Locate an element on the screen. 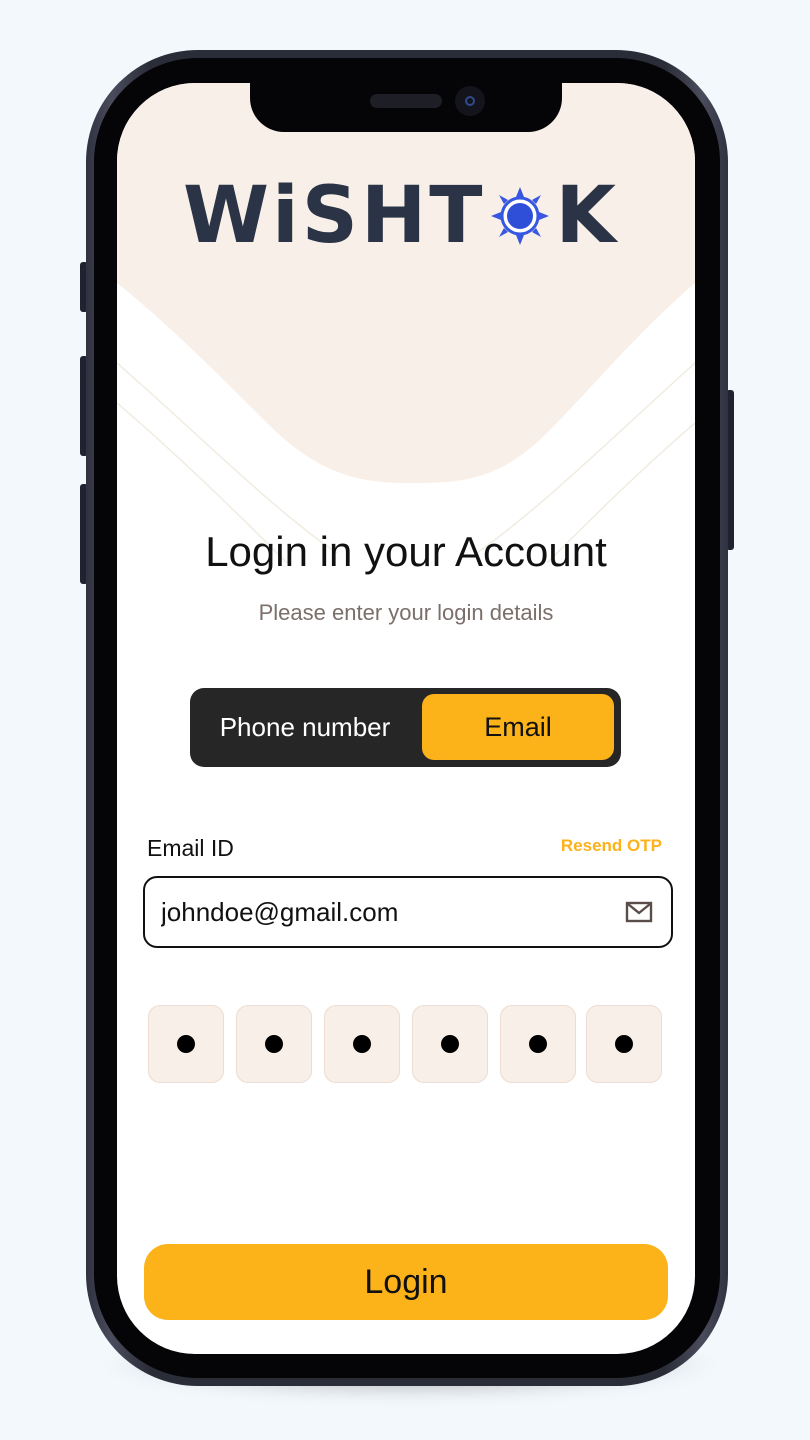 The width and height of the screenshot is (810, 1440). front-camera is located at coordinates (470, 101).